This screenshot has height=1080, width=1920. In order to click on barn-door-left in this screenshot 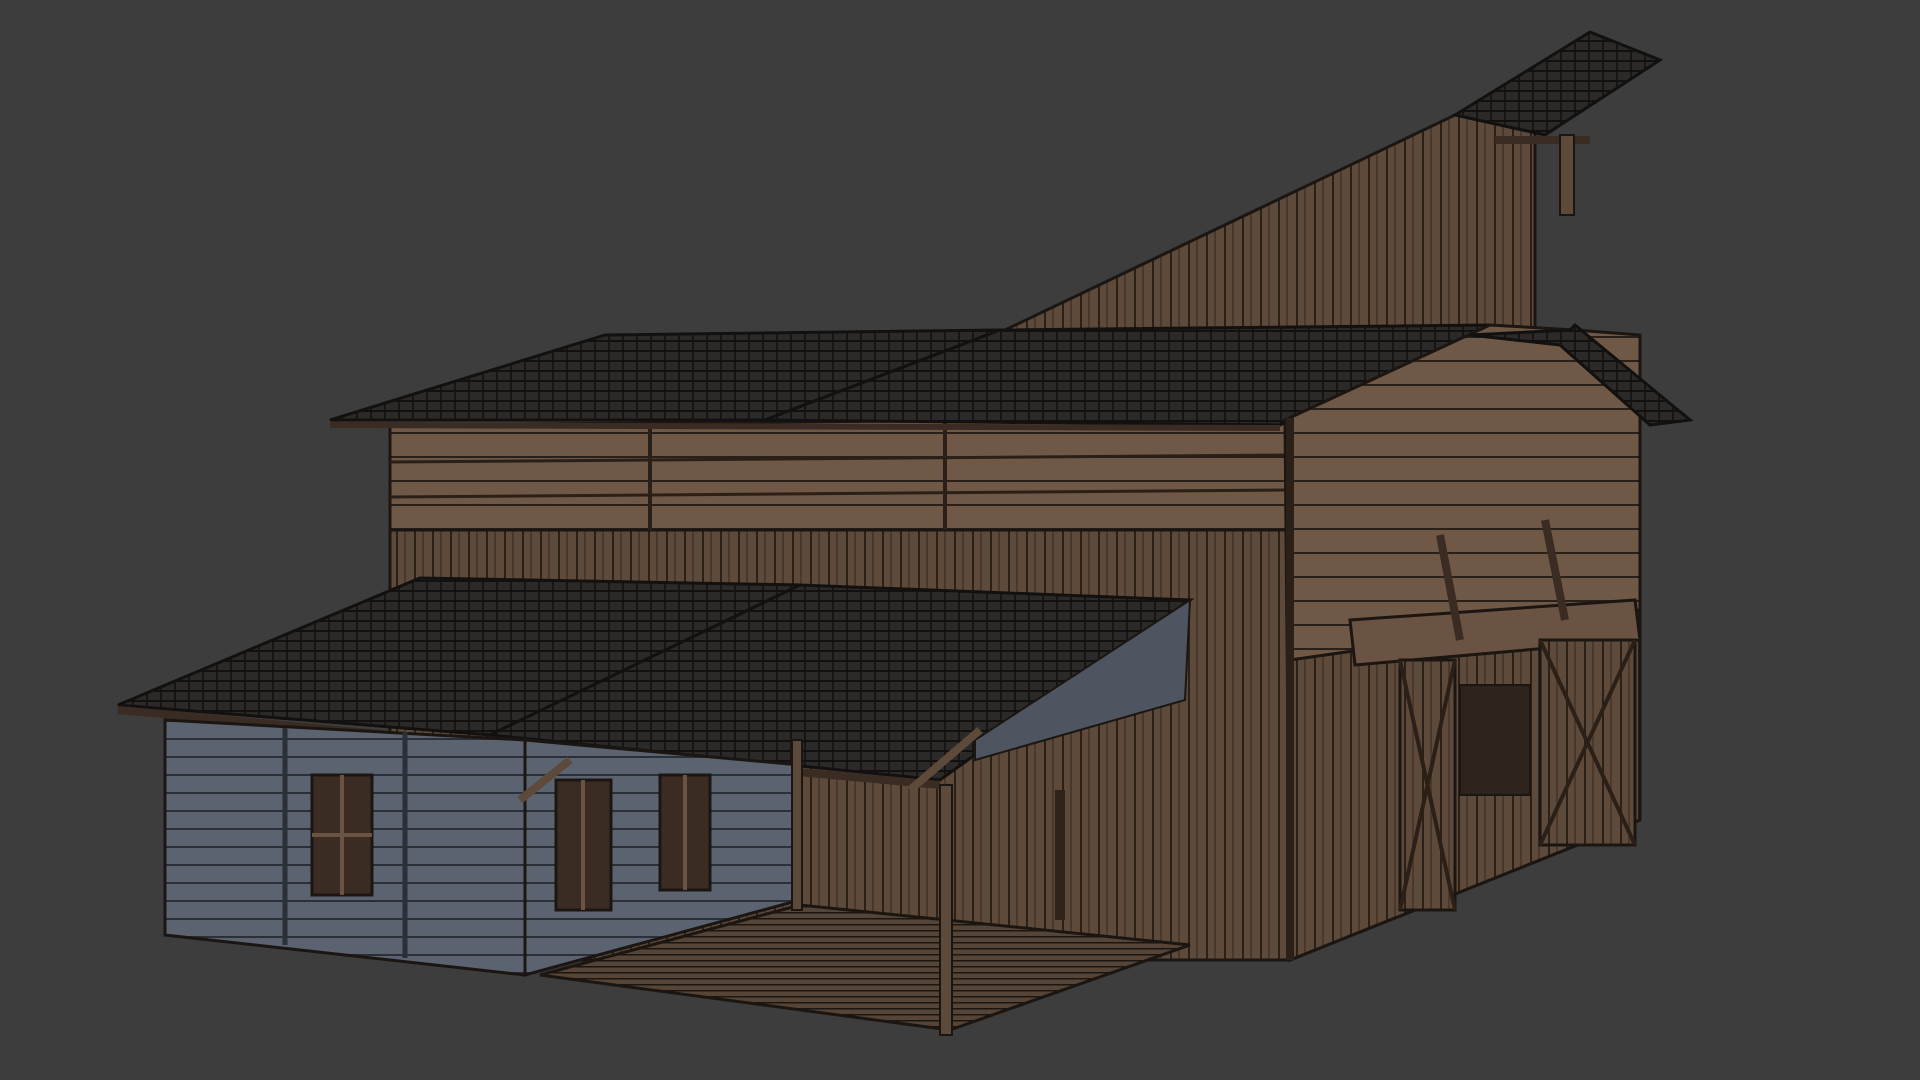, I will do `click(1427, 785)`.